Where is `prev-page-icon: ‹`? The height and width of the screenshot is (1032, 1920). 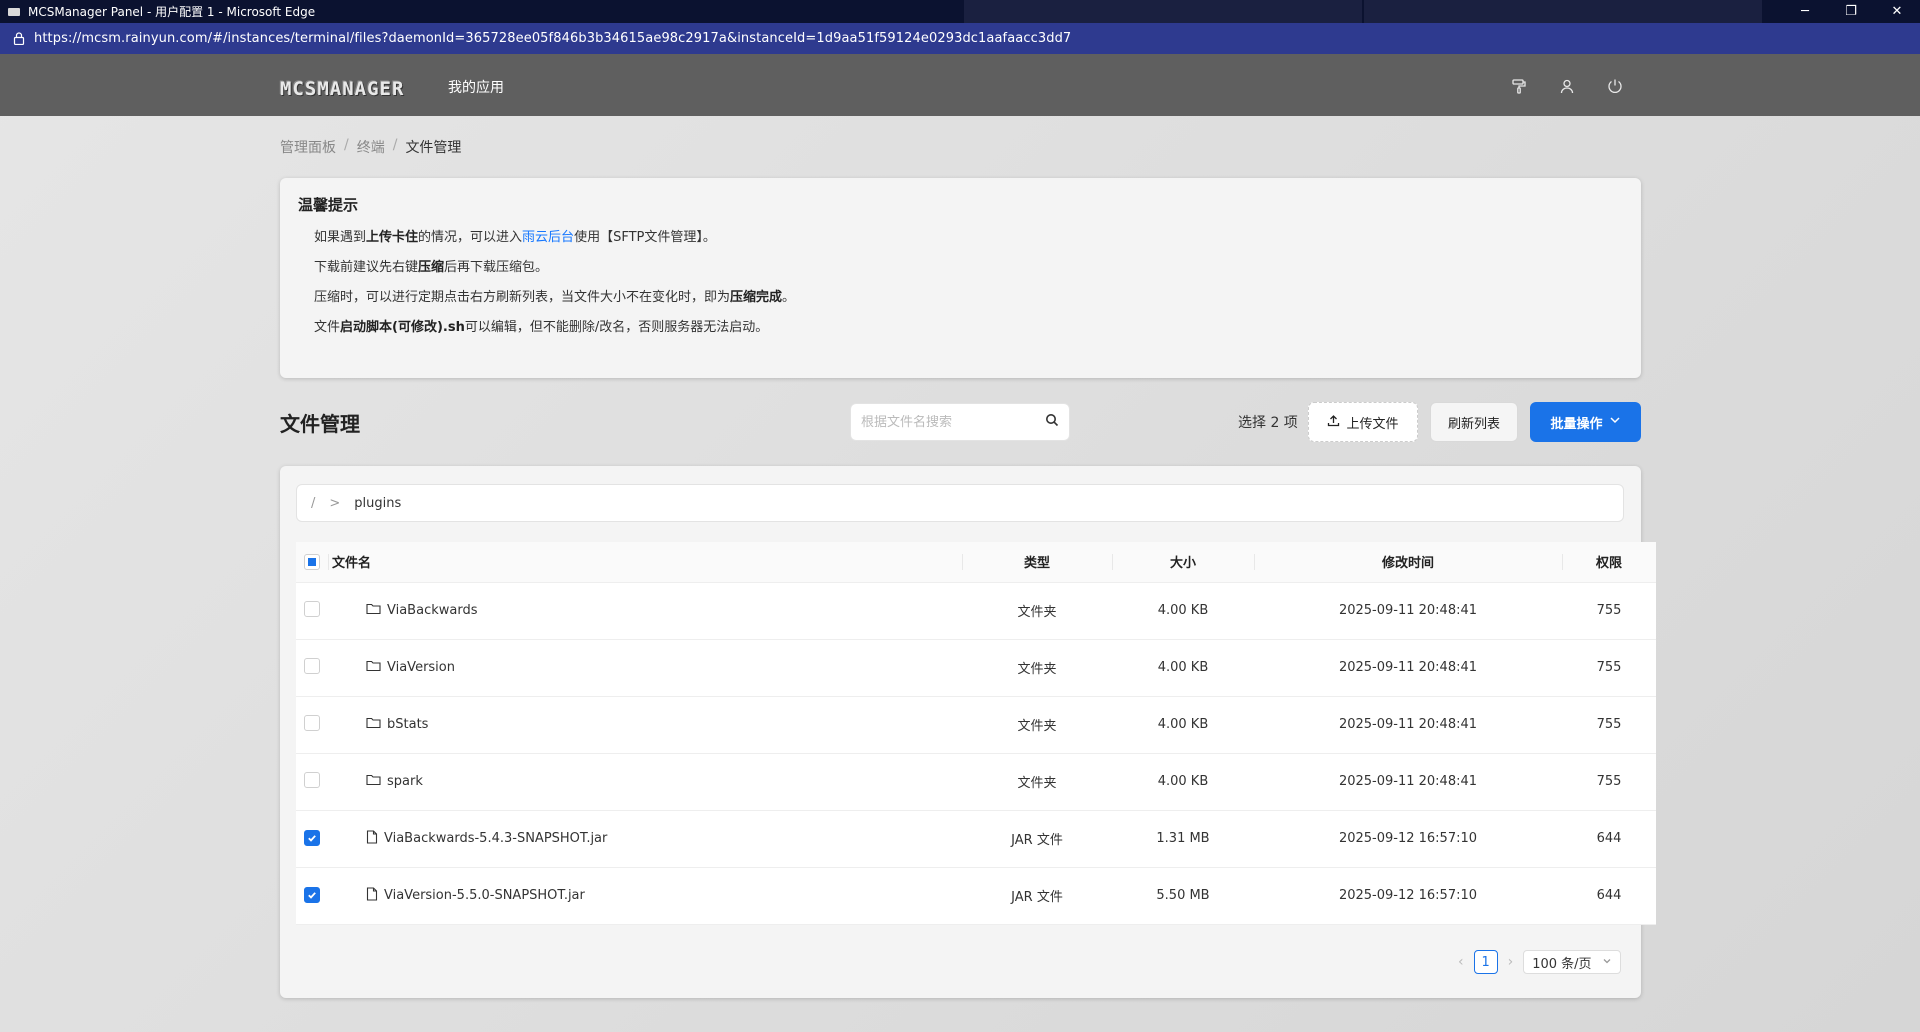 prev-page-icon: ‹ is located at coordinates (1461, 962).